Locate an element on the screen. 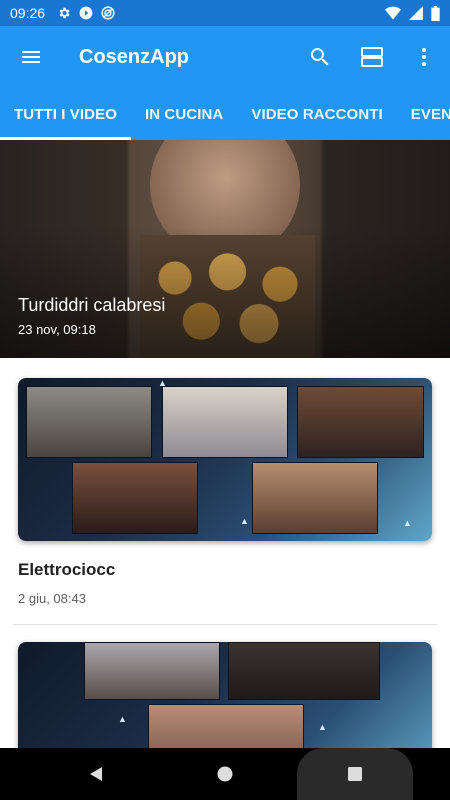 This screenshot has width=450, height=800. recents-button is located at coordinates (355, 774).